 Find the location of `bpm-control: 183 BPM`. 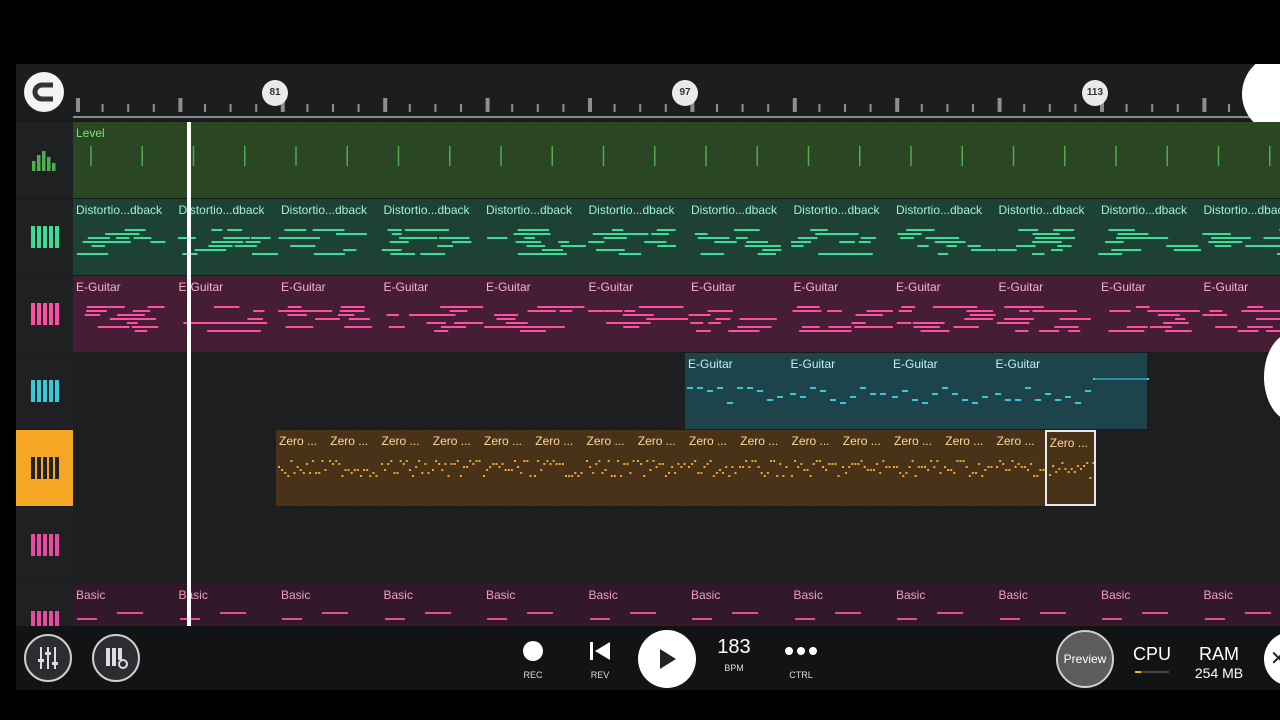

bpm-control: 183 BPM is located at coordinates (734, 654).